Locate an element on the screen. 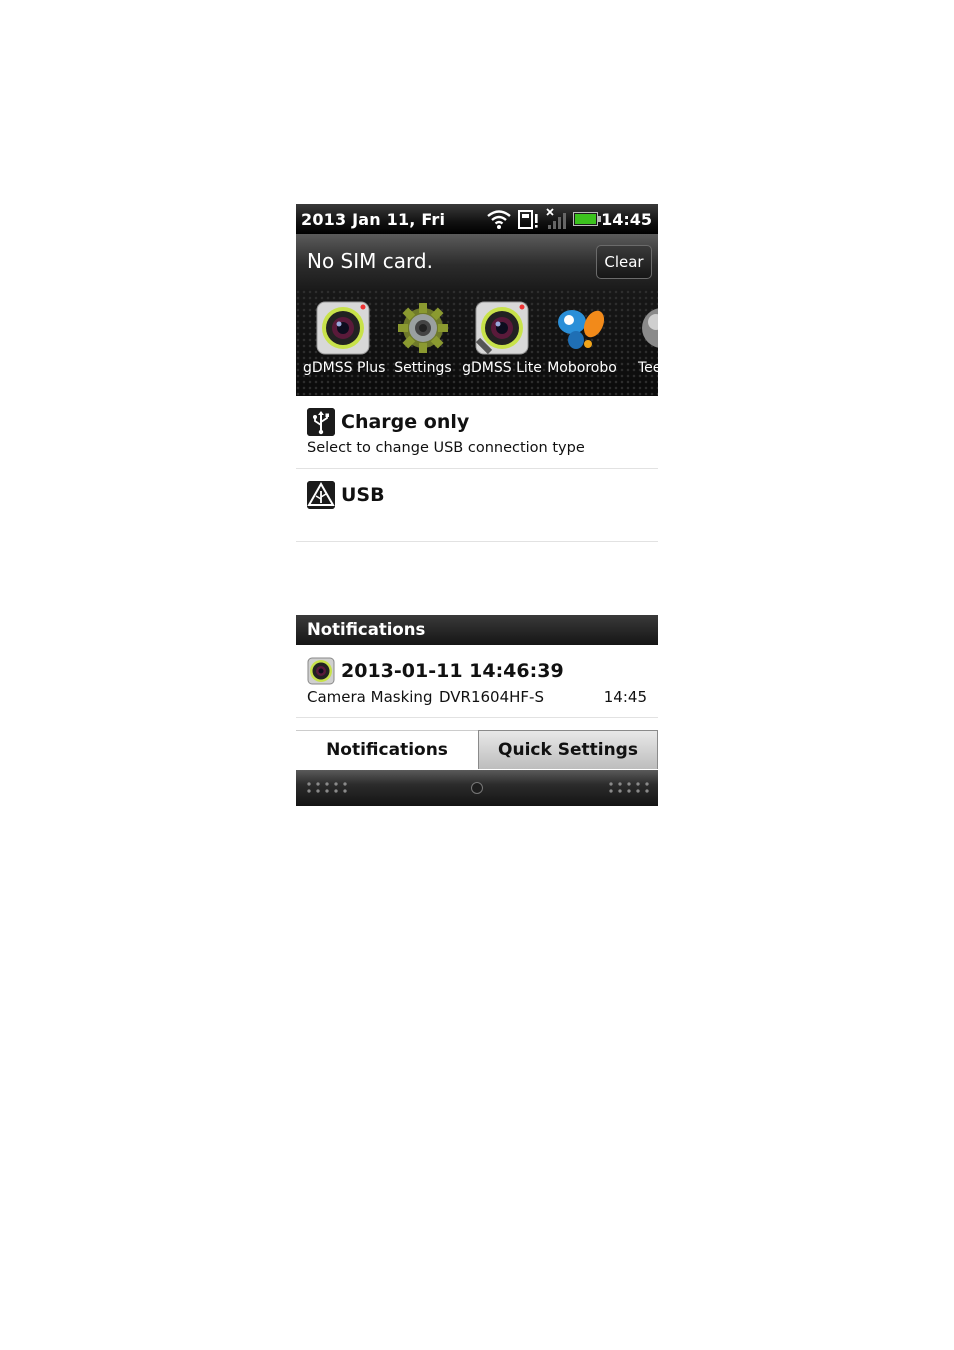 Image resolution: width=954 pixels, height=1350 pixels. ongoing-title: Charge only is located at coordinates (405, 422).